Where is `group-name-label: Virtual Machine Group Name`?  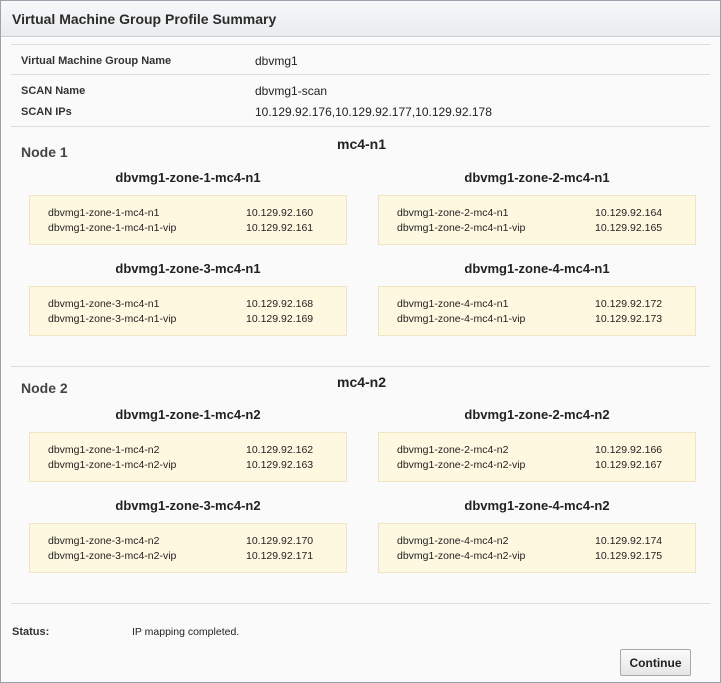 group-name-label: Virtual Machine Group Name is located at coordinates (96, 61).